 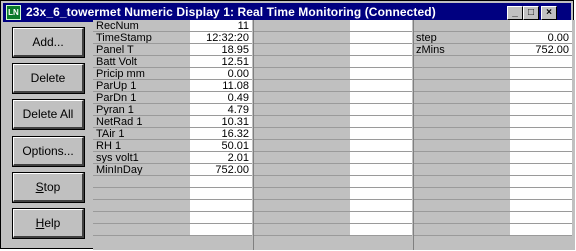 What do you see at coordinates (141, 122) in the screenshot?
I see `row-label: NetRad 1` at bounding box center [141, 122].